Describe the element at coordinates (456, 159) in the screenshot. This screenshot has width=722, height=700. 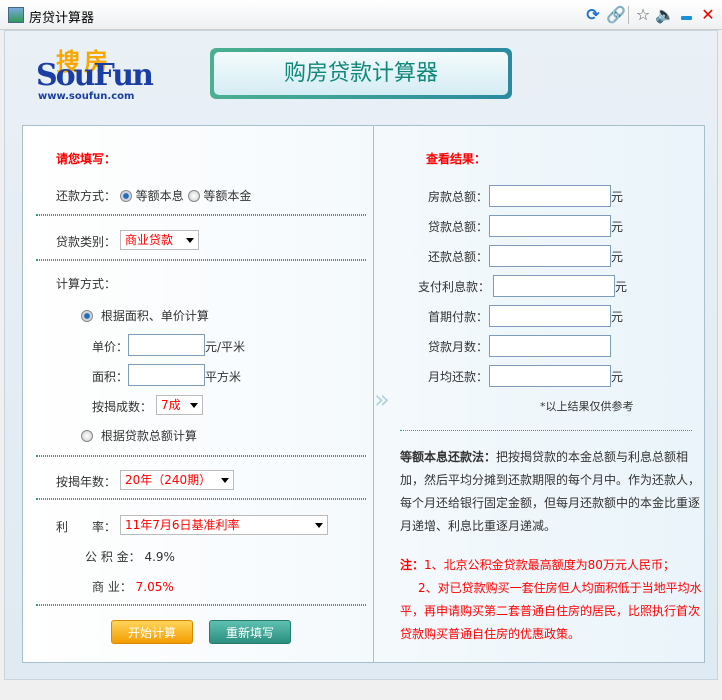
I see `results-heading: 查看结果：` at that location.